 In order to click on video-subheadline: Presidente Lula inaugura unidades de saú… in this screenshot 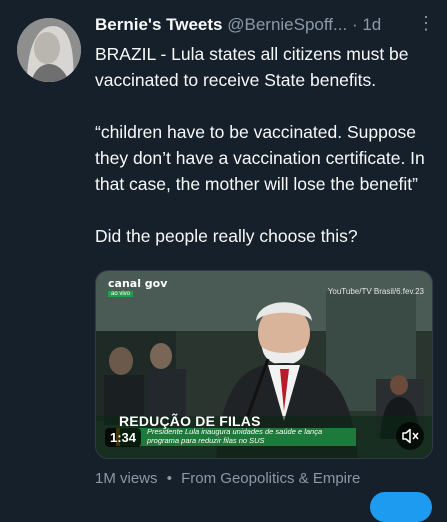, I will do `click(235, 436)`.